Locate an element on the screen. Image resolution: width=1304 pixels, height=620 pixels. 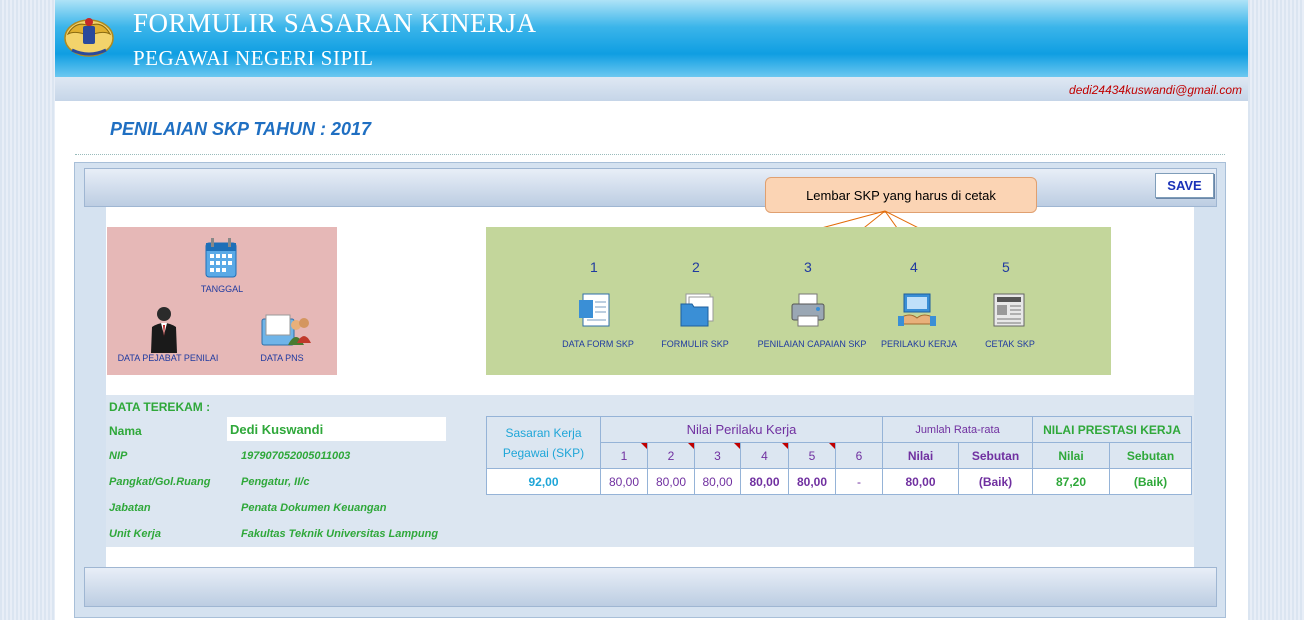
print-number-5: 5 is located at coordinates (1006, 267).